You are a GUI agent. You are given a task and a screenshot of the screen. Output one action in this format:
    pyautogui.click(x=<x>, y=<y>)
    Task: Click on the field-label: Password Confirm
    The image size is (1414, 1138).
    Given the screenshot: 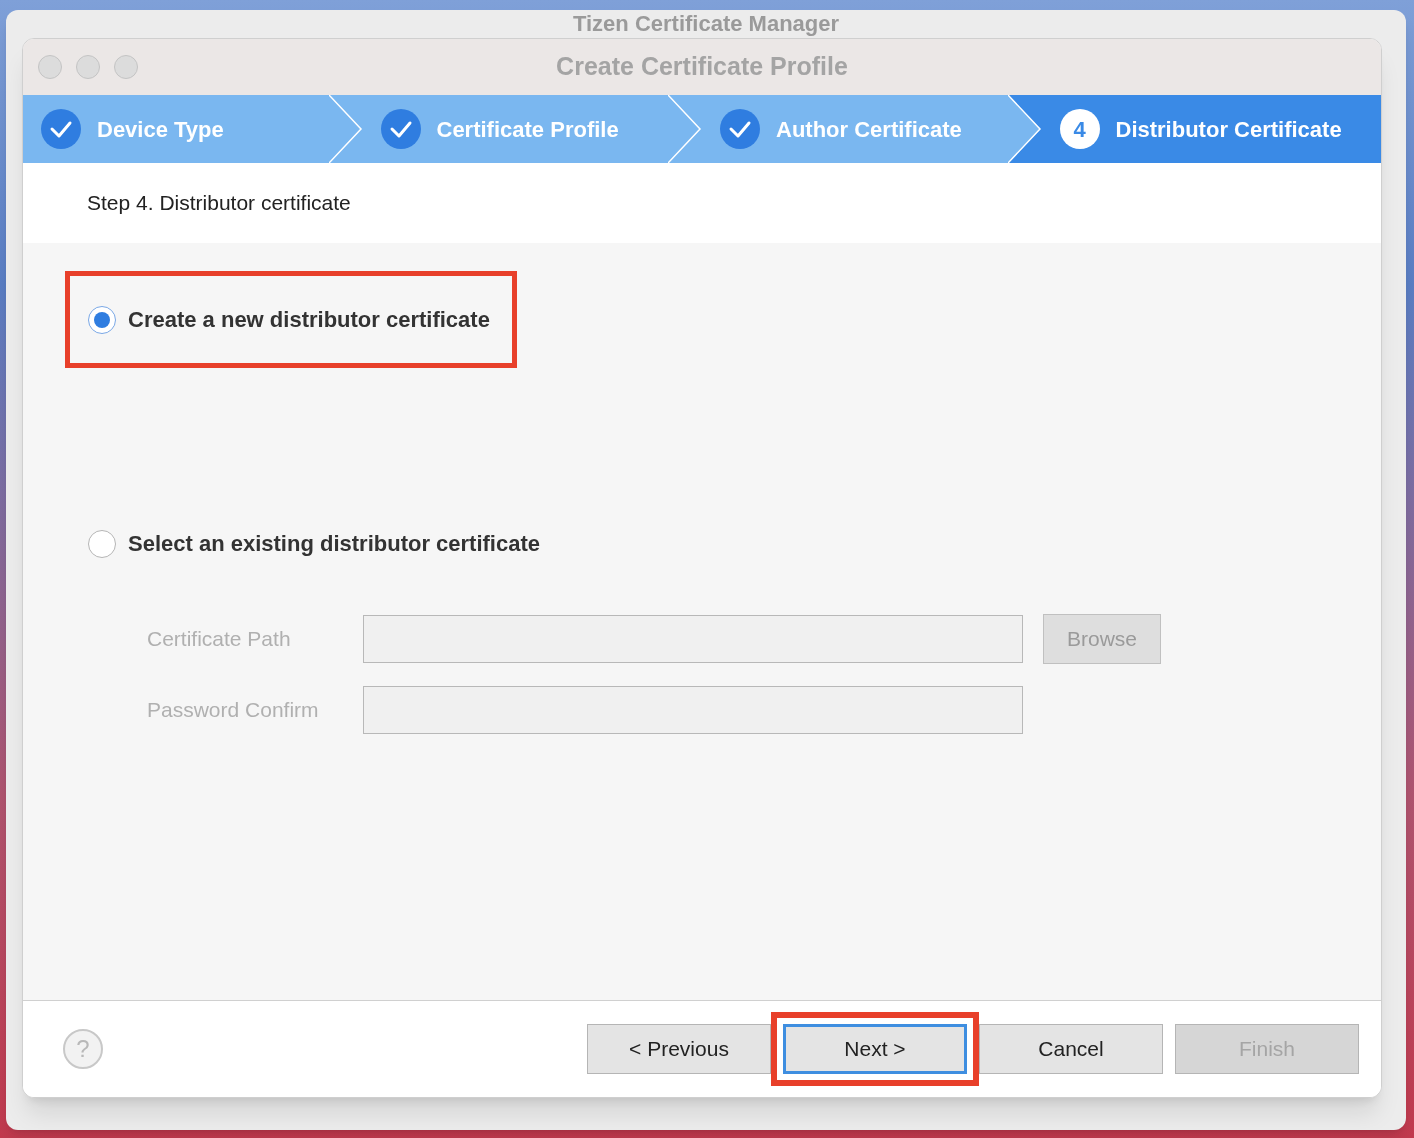 What is the action you would take?
    pyautogui.click(x=233, y=710)
    